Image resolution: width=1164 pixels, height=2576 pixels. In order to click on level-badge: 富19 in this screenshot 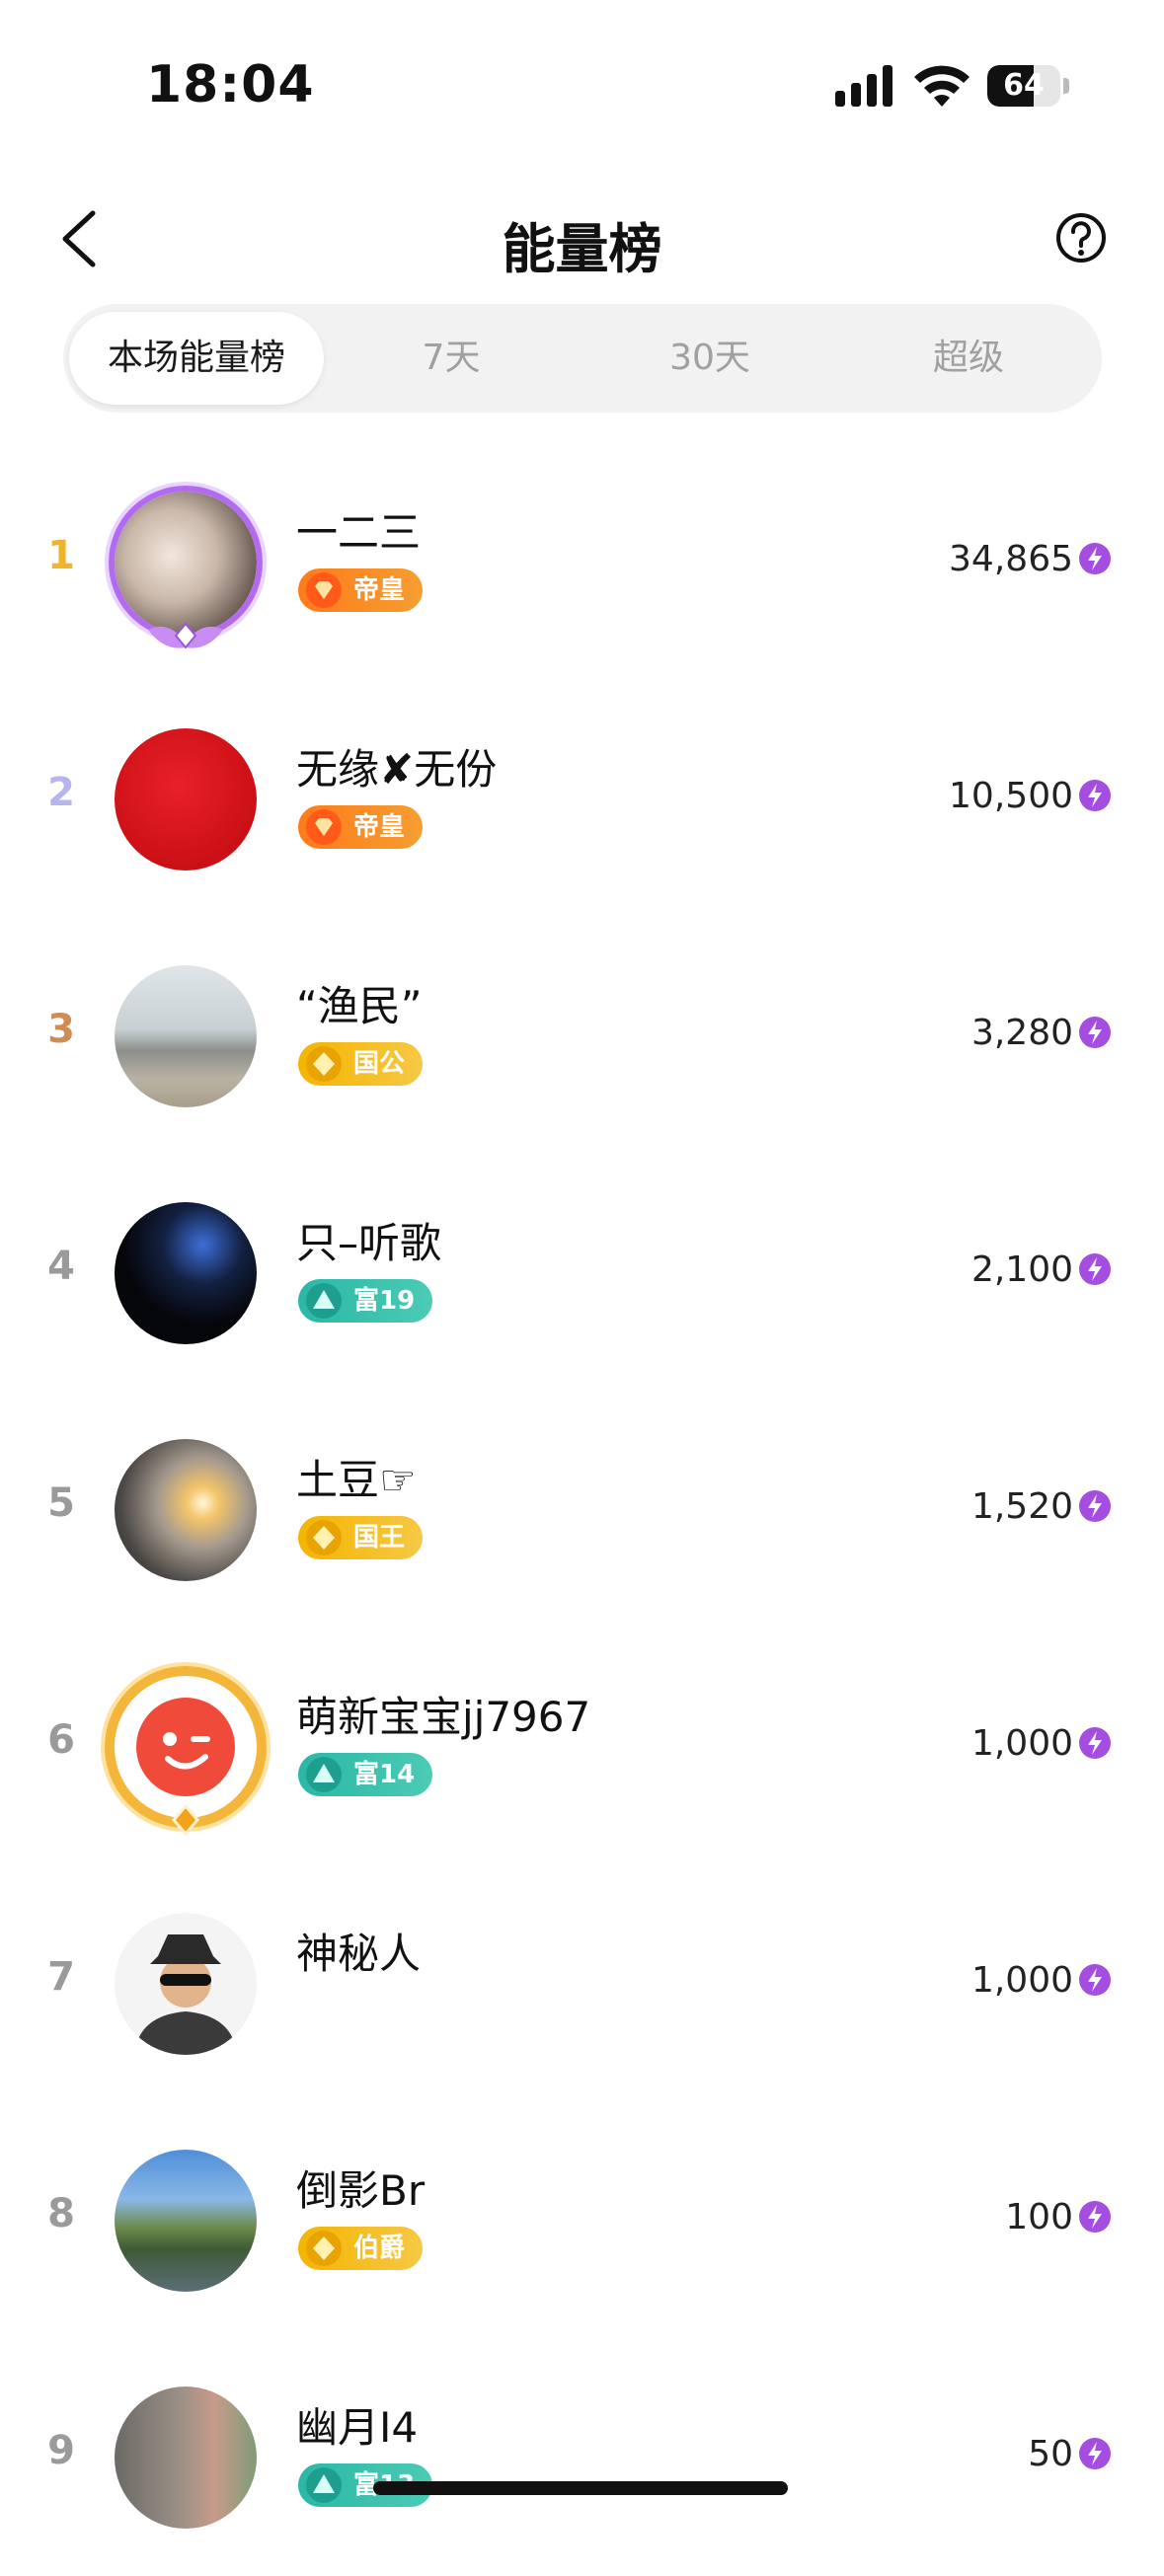, I will do `click(365, 1301)`.